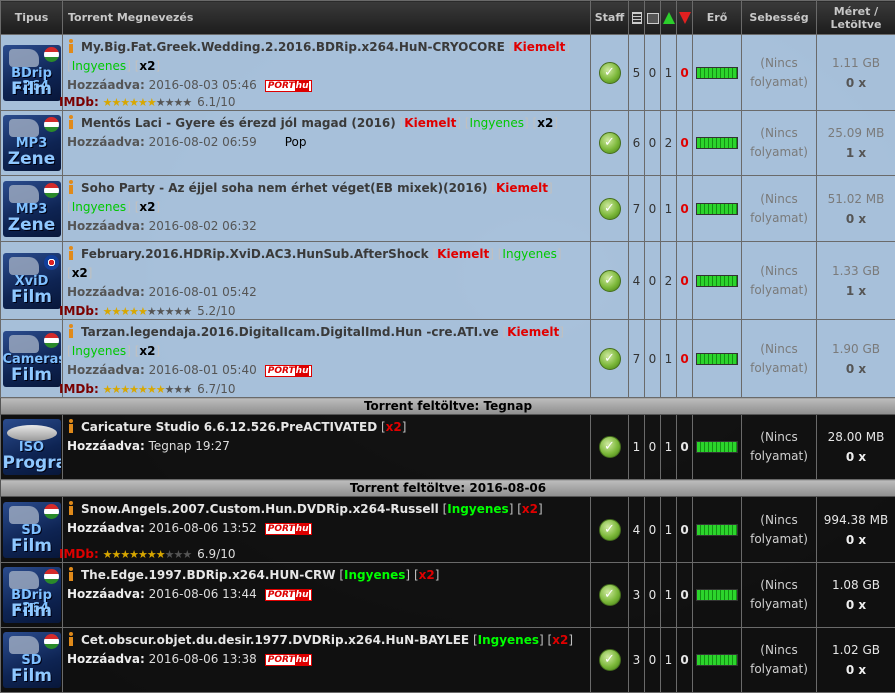 The image size is (895, 693). What do you see at coordinates (147, 554) in the screenshot?
I see `imdb-rating: IMDb: ★★★★★★★★★★ 6.9/10` at bounding box center [147, 554].